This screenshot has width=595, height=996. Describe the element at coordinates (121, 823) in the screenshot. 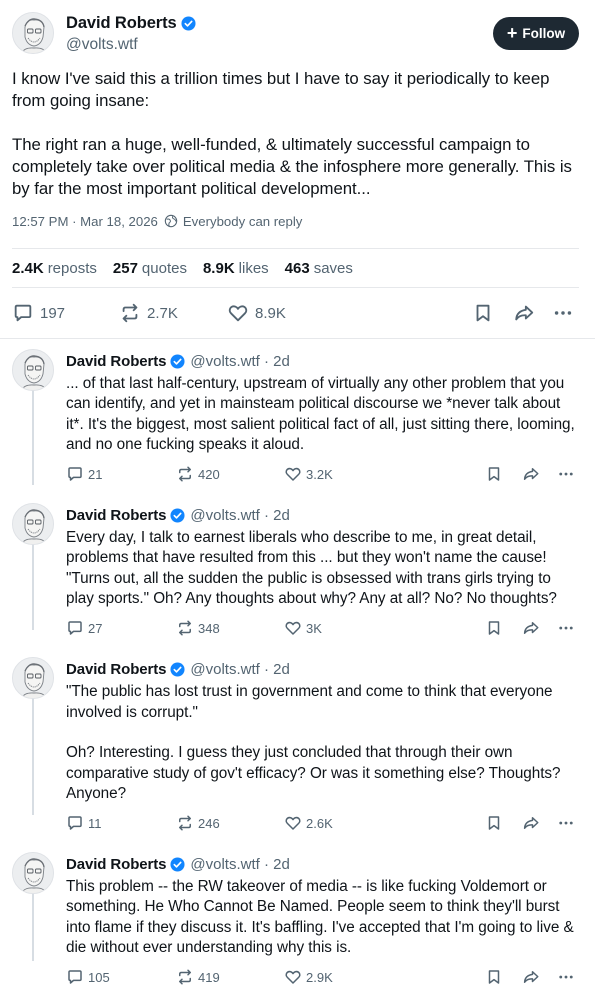

I see `reply-button: 11` at that location.